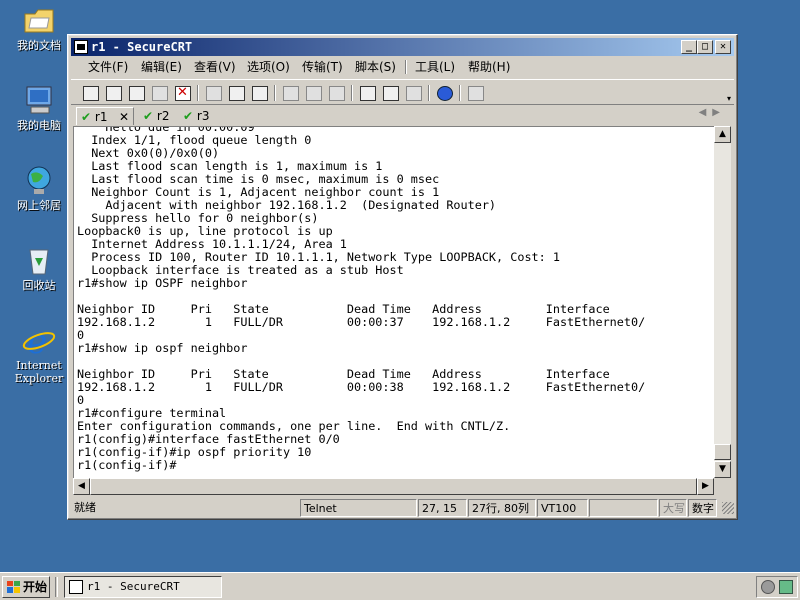 The image size is (800, 600). I want to click on disconnect-icon, so click(182, 93).